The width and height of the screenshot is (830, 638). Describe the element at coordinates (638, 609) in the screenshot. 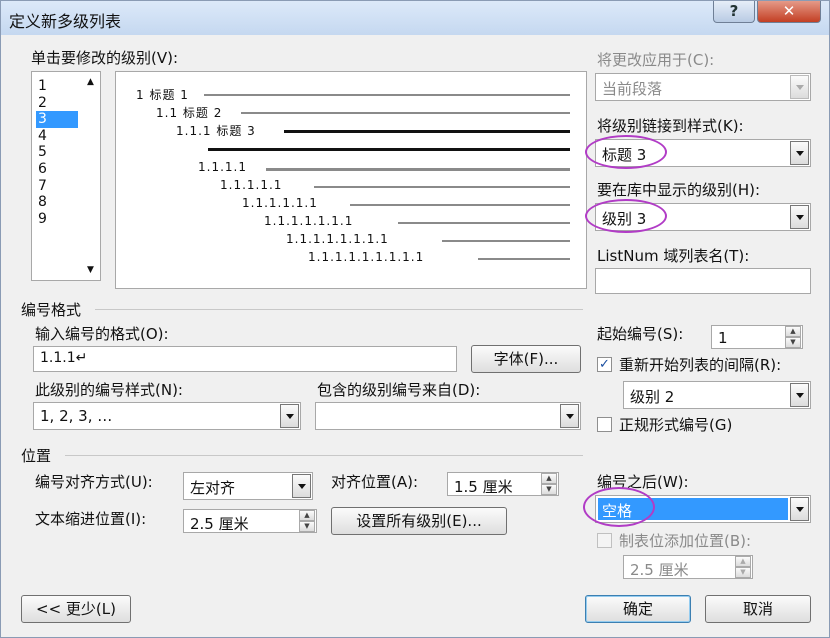

I see `ok-button: 确定` at that location.